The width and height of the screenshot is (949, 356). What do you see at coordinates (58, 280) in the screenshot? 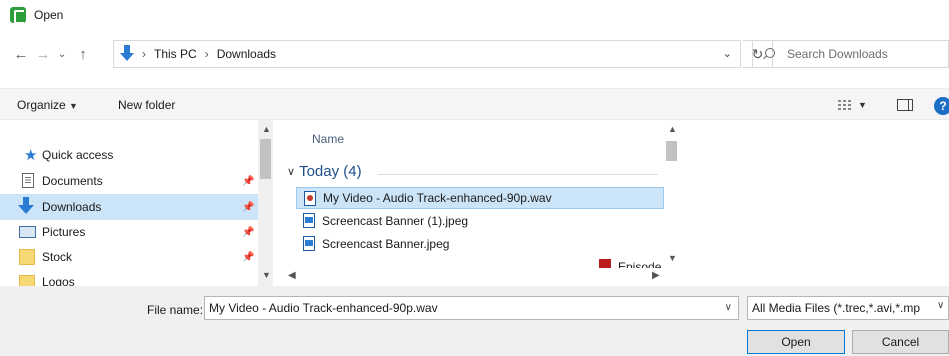
I see `nav-item-label: Logos` at bounding box center [58, 280].